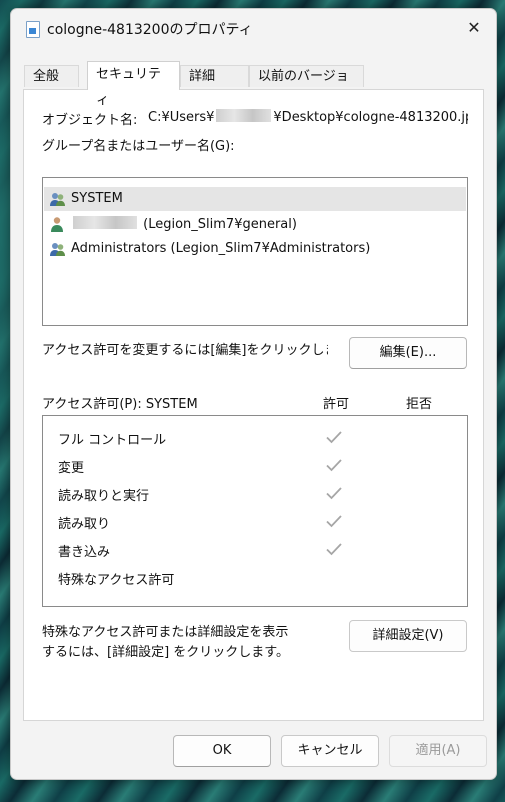  I want to click on close-button: ✕, so click(474, 28).